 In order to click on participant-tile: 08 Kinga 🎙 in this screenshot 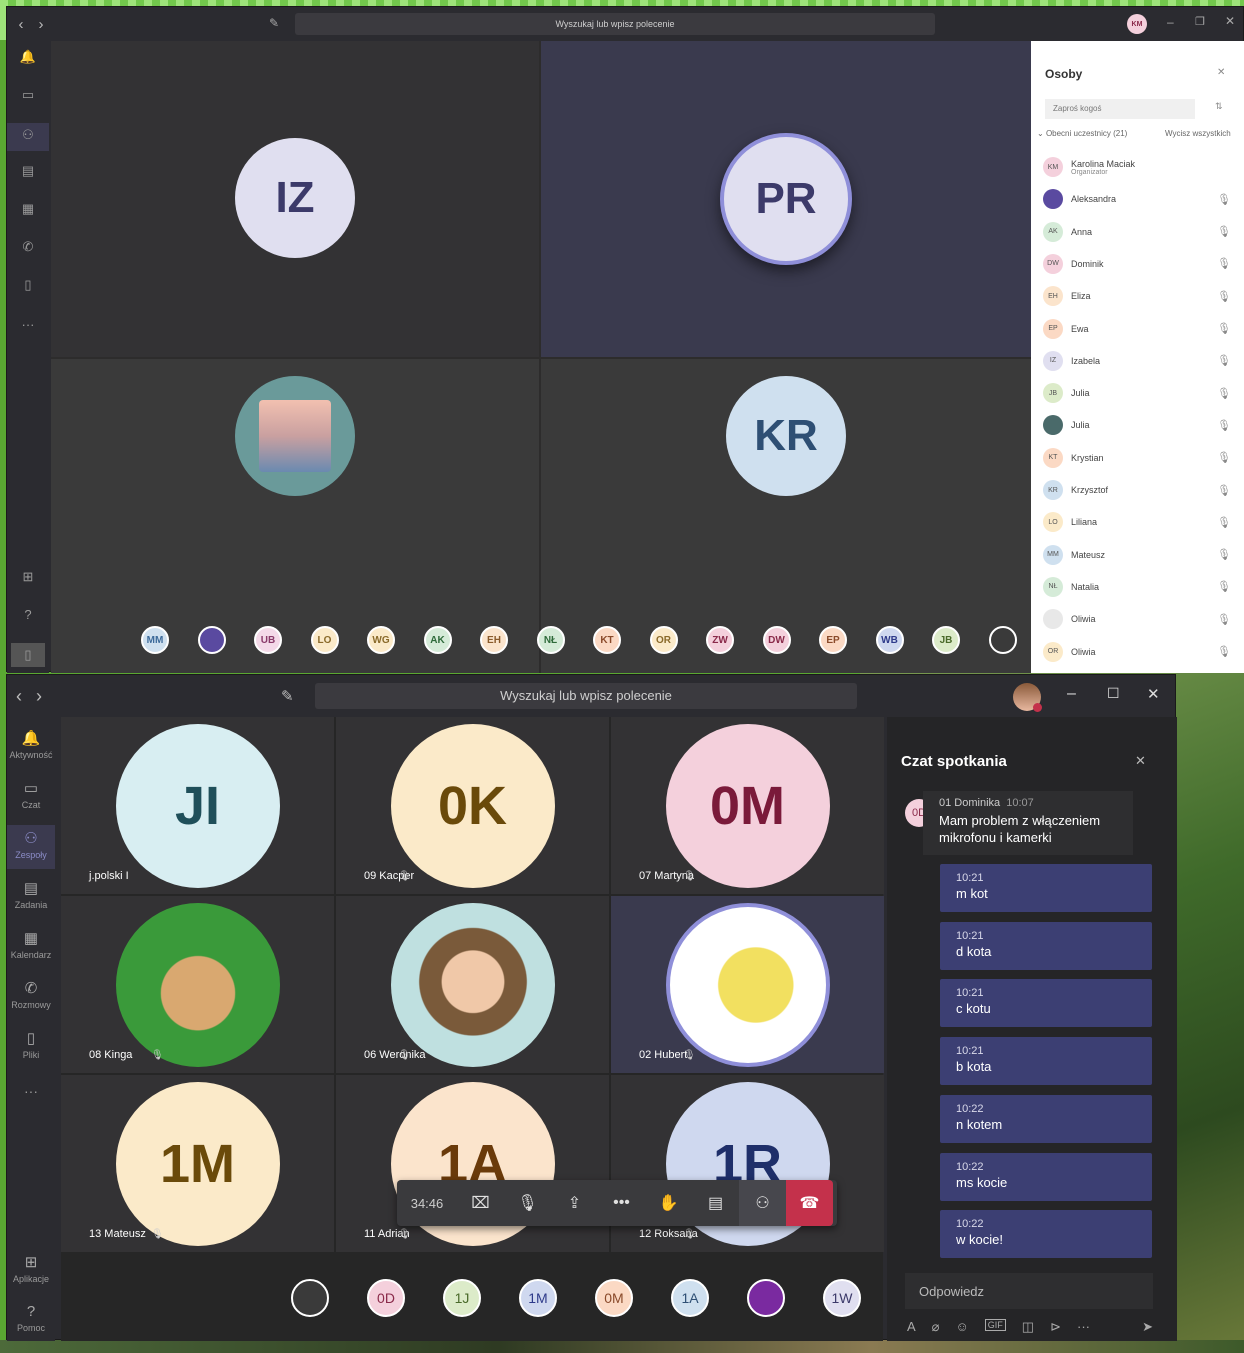, I will do `click(197, 984)`.